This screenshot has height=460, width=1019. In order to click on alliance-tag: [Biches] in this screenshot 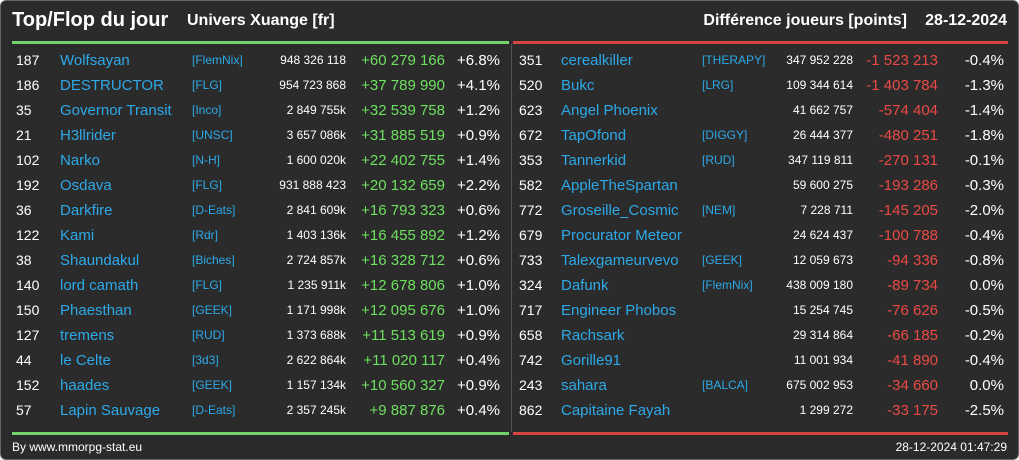, I will do `click(213, 260)`.